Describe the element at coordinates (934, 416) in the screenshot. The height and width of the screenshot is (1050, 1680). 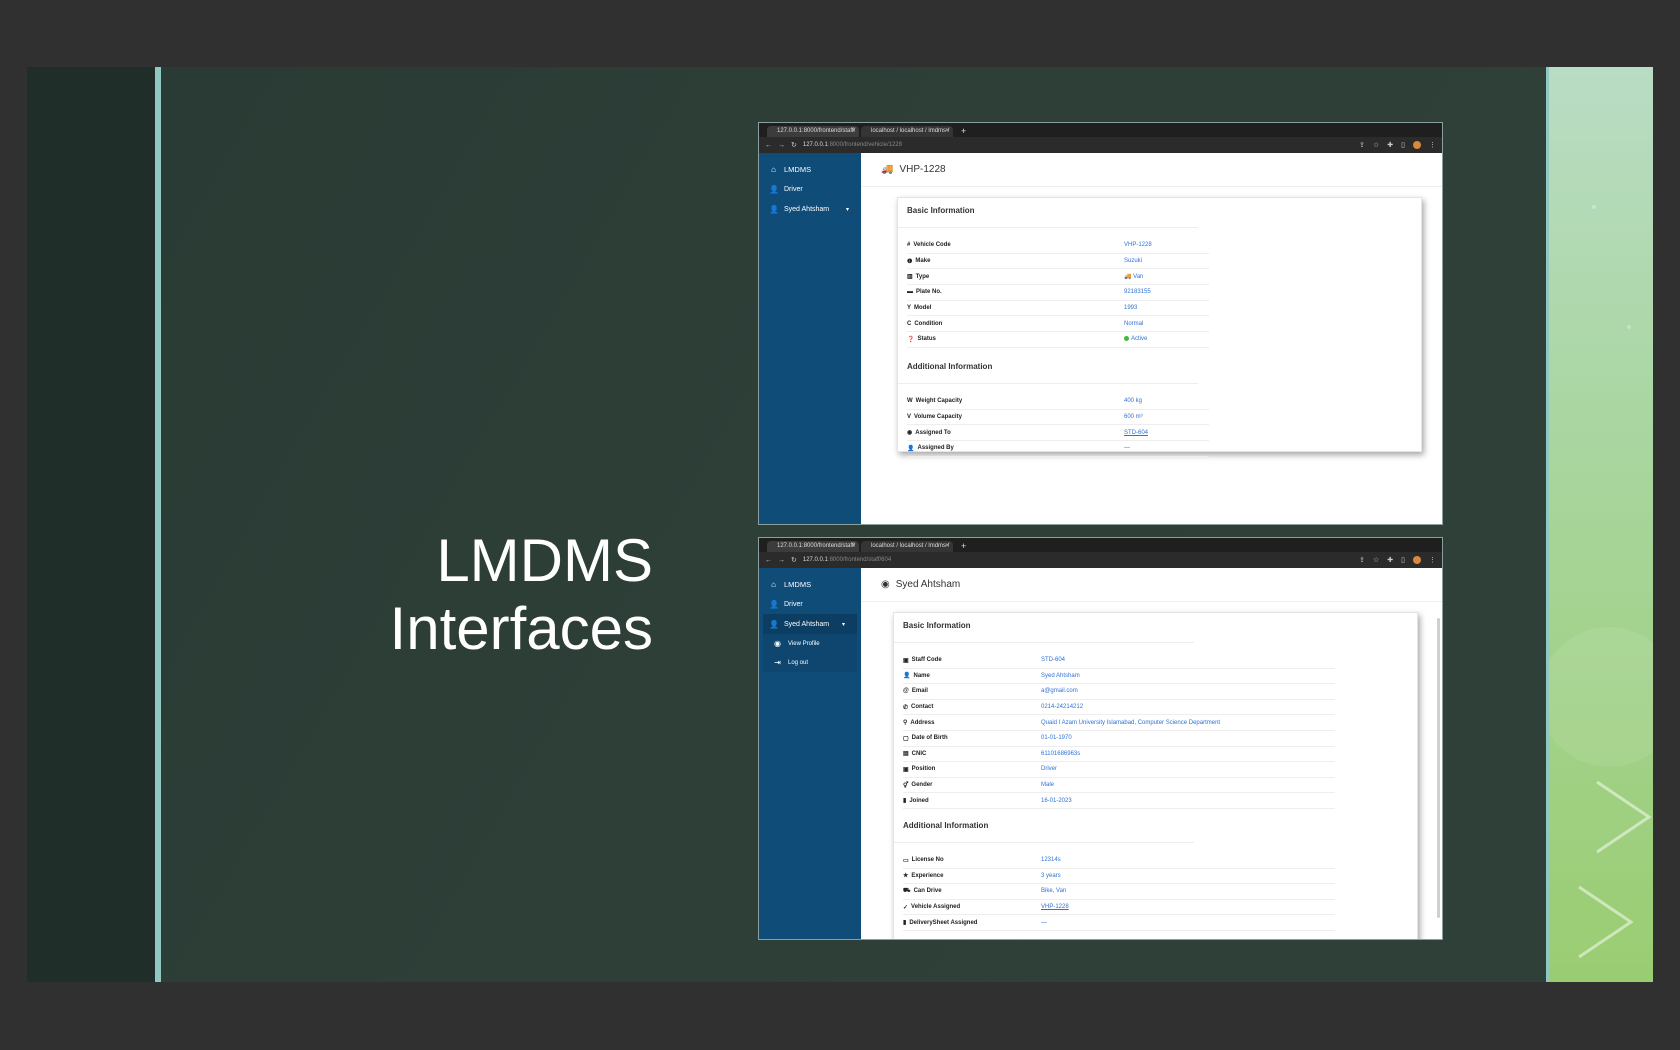
I see `row-label: V Volume Capacity` at that location.